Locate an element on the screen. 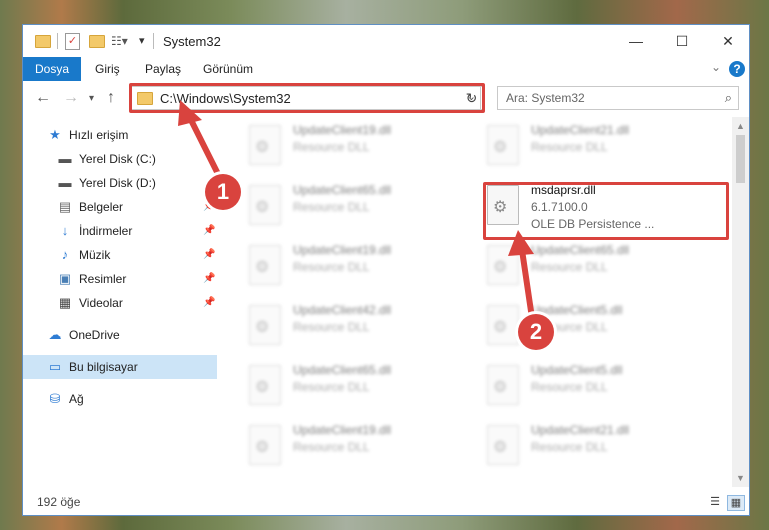  sidebar-item-label: İndirmeler is located at coordinates (106, 231).